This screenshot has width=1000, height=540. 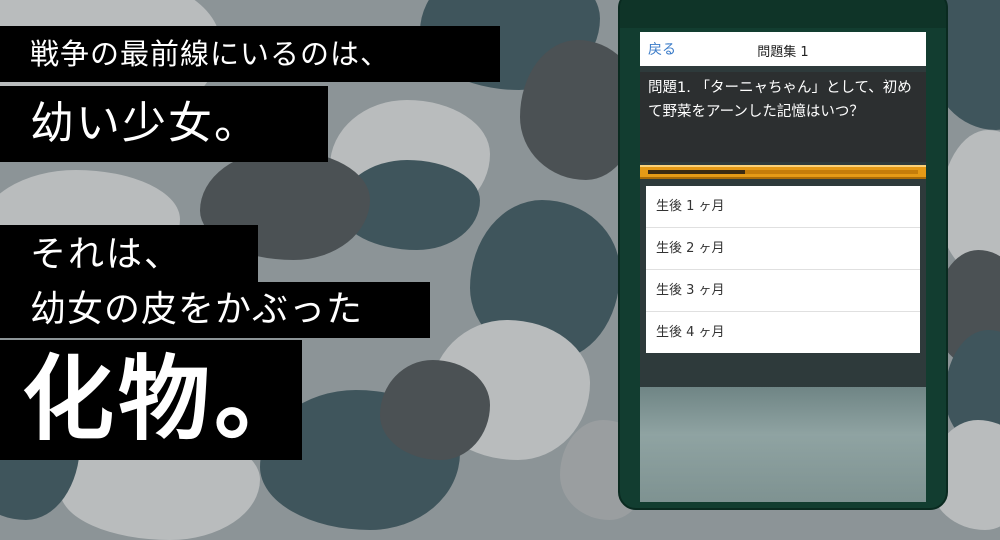 I want to click on phone-top-bezel, so click(x=783, y=14).